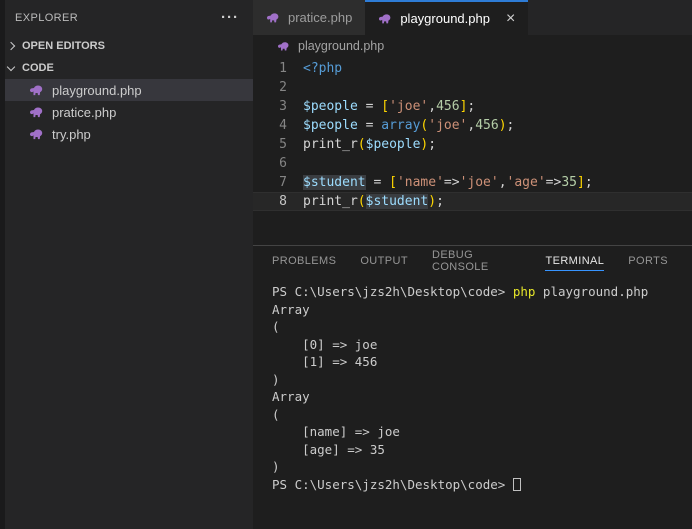 This screenshot has height=529, width=692. What do you see at coordinates (580, 182) in the screenshot?
I see `token: ]` at bounding box center [580, 182].